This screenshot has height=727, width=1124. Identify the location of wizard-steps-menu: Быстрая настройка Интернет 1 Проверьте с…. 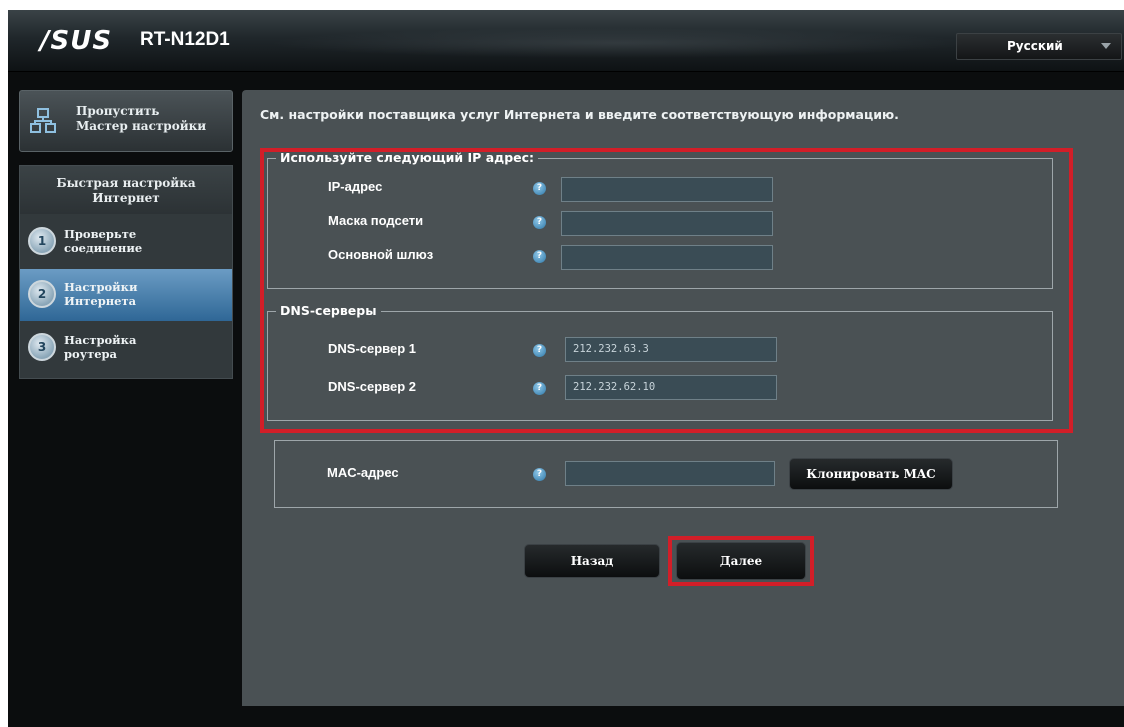
(126, 272).